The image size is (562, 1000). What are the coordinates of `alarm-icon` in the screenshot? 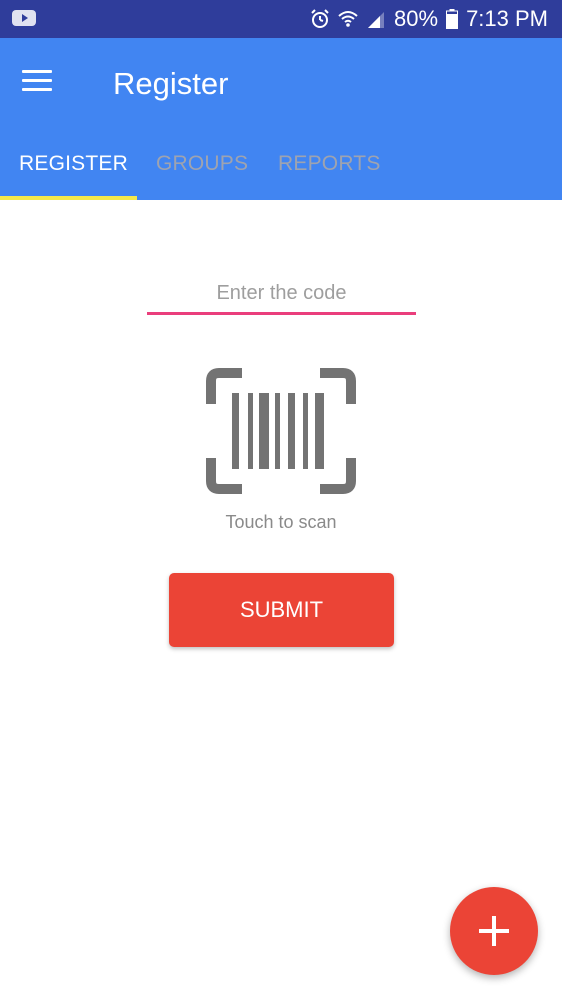 It's located at (320, 18).